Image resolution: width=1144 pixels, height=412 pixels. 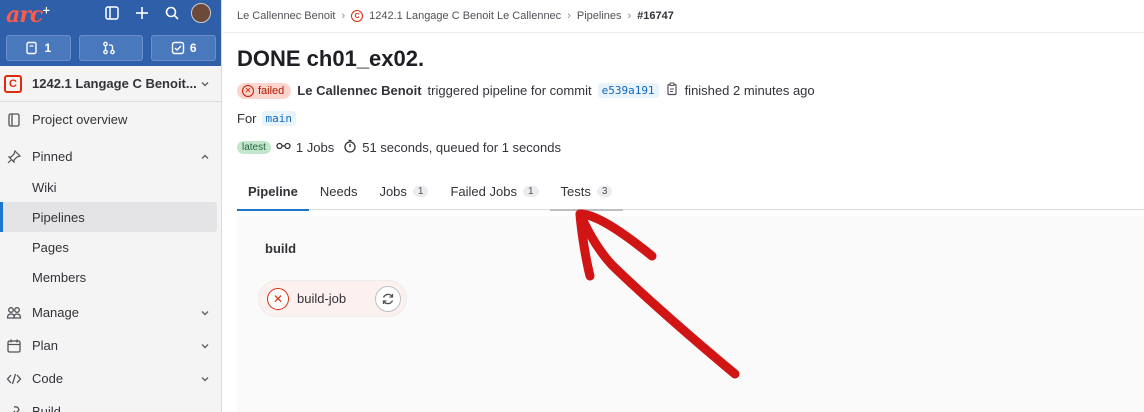 I want to click on tab-needs: Needs, so click(x=339, y=191).